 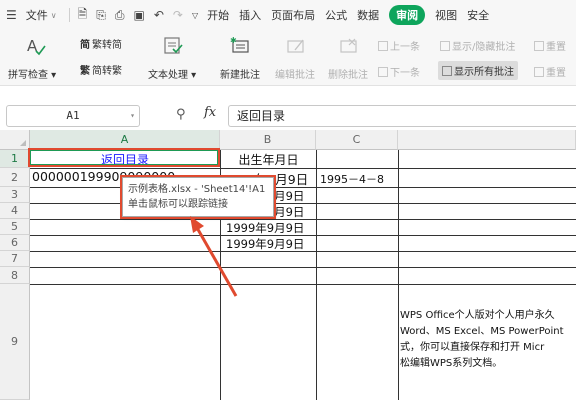 What do you see at coordinates (15, 227) in the screenshot?
I see `row-header-5: 5` at bounding box center [15, 227].